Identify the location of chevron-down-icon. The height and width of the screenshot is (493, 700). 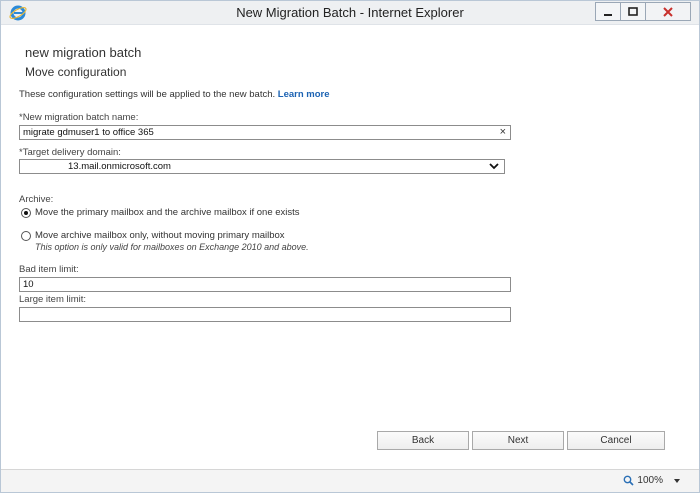
(494, 166).